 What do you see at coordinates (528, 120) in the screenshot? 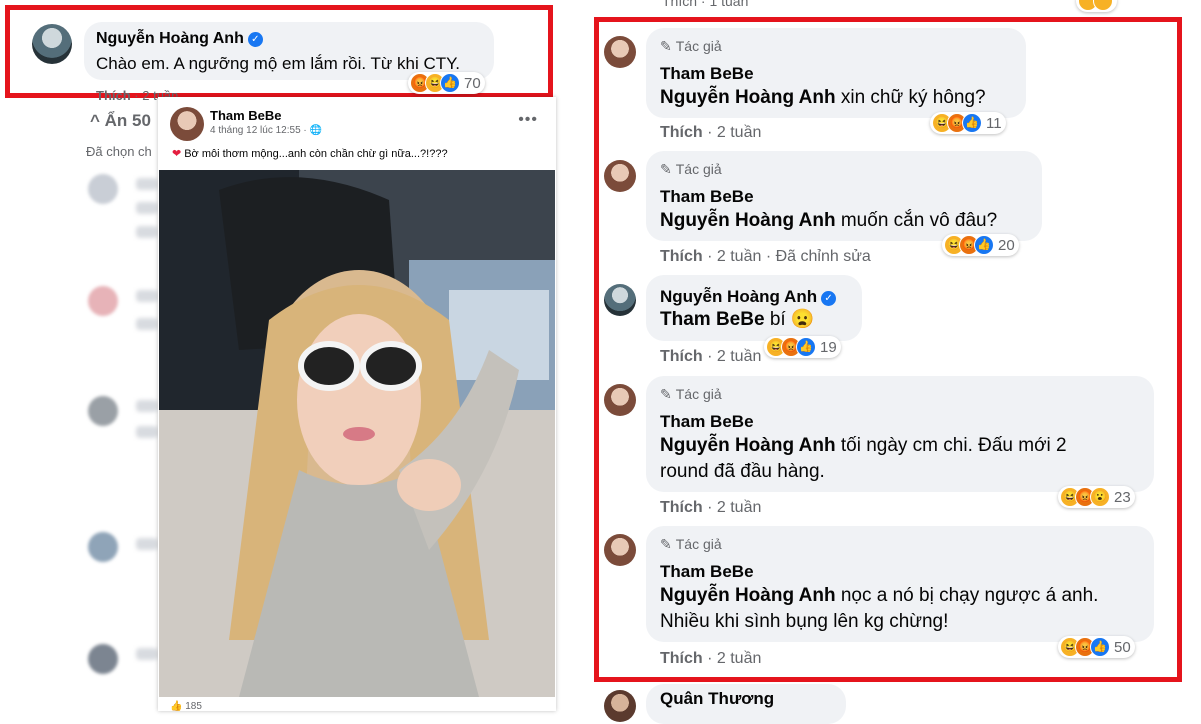
I see `more-options-icon: •••` at bounding box center [528, 120].